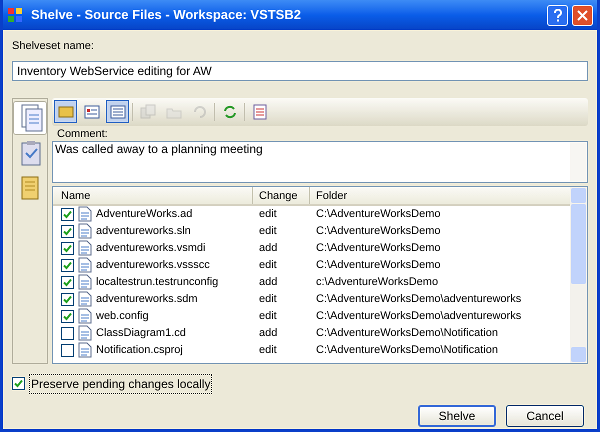  Describe the element at coordinates (545, 415) in the screenshot. I see `dialog-button: Cancel` at that location.